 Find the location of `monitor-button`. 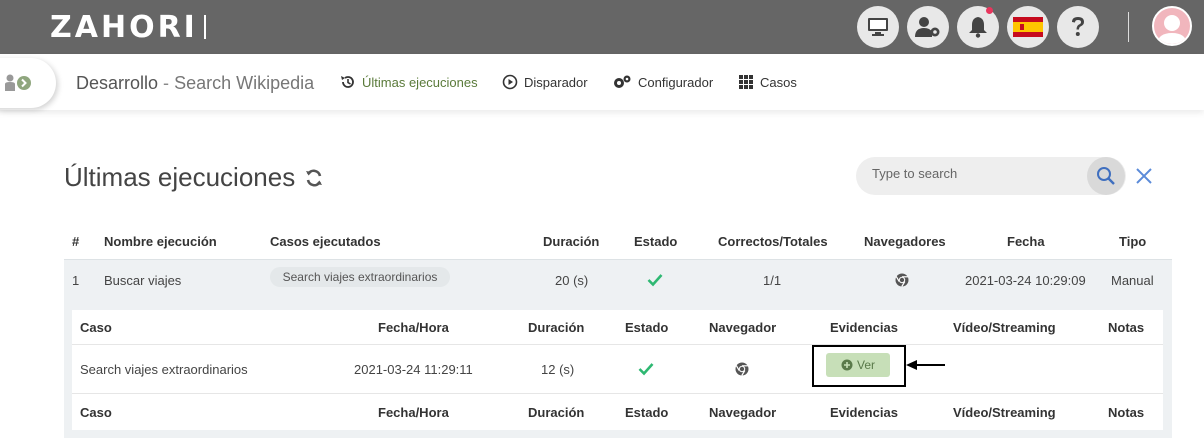

monitor-button is located at coordinates (878, 27).